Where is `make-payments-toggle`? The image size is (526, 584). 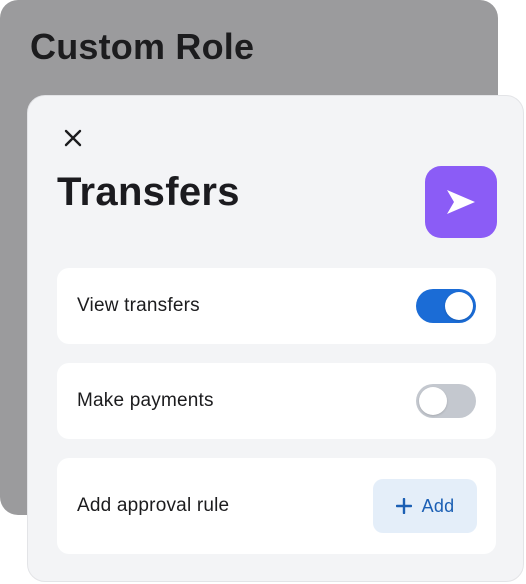 make-payments-toggle is located at coordinates (446, 401).